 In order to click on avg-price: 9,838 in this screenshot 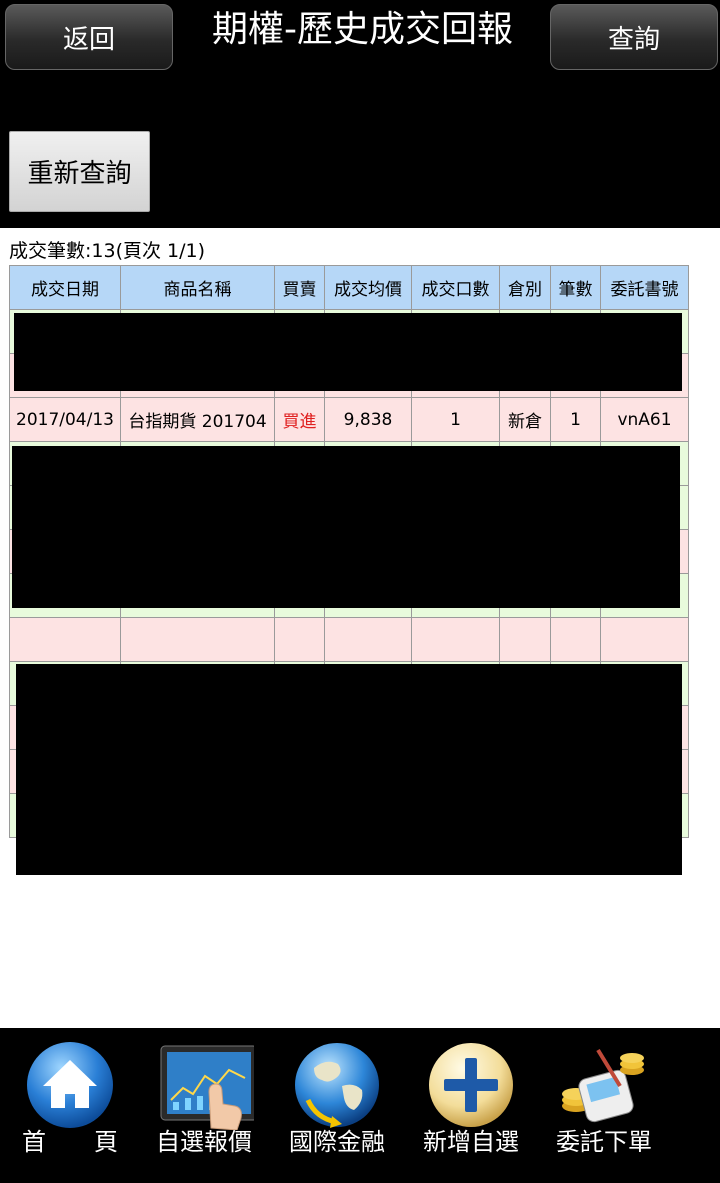, I will do `click(368, 419)`.